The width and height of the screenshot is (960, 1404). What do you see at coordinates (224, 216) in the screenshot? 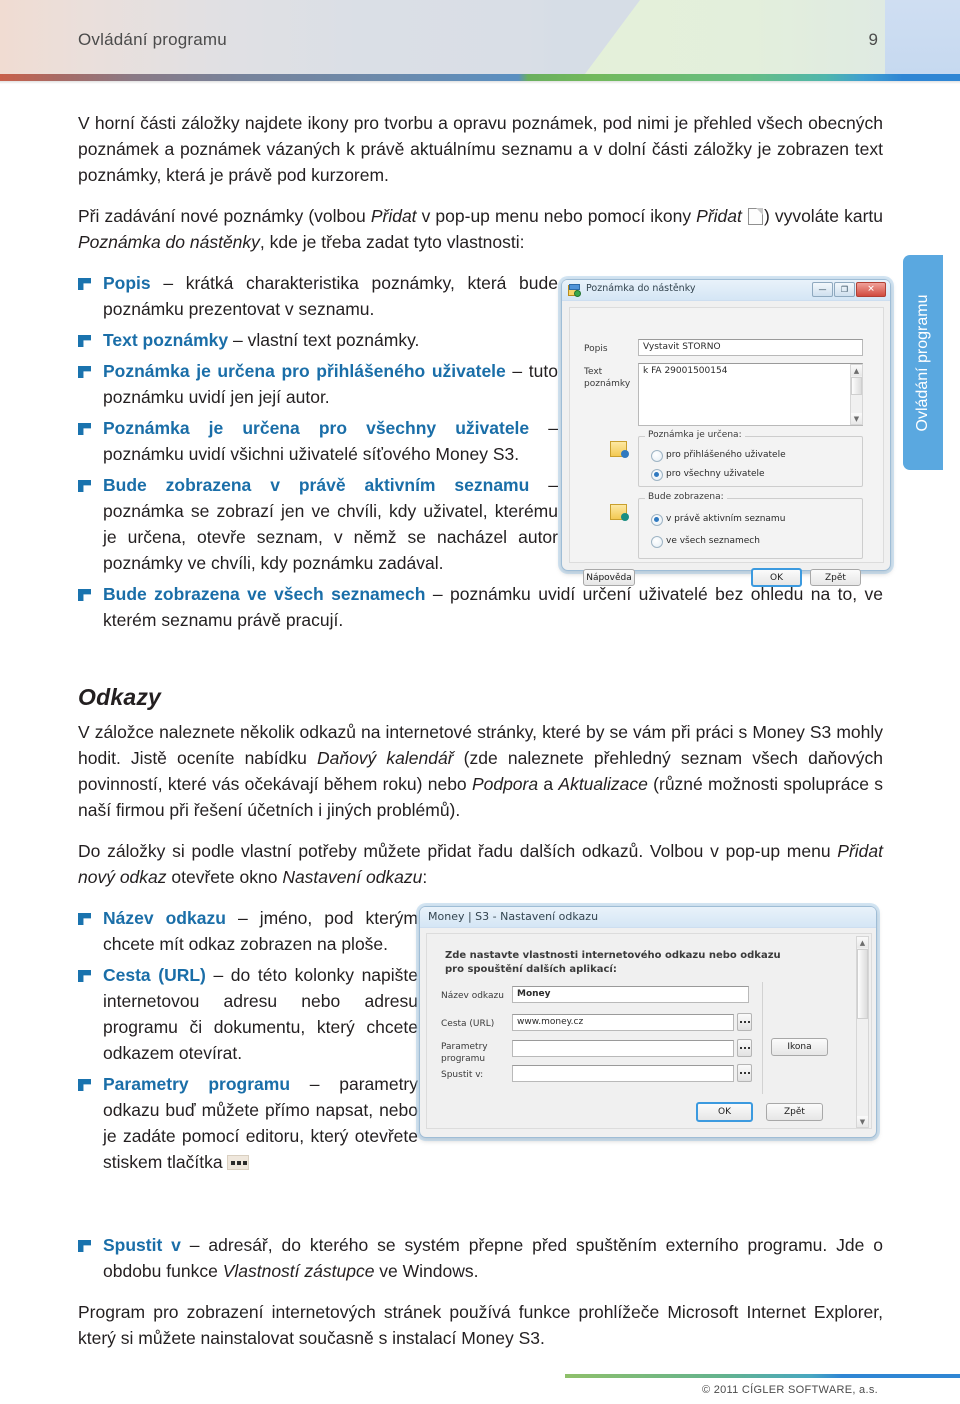
I see `p2-part-a: Při zadávání nové poznámky (volbou` at bounding box center [224, 216].